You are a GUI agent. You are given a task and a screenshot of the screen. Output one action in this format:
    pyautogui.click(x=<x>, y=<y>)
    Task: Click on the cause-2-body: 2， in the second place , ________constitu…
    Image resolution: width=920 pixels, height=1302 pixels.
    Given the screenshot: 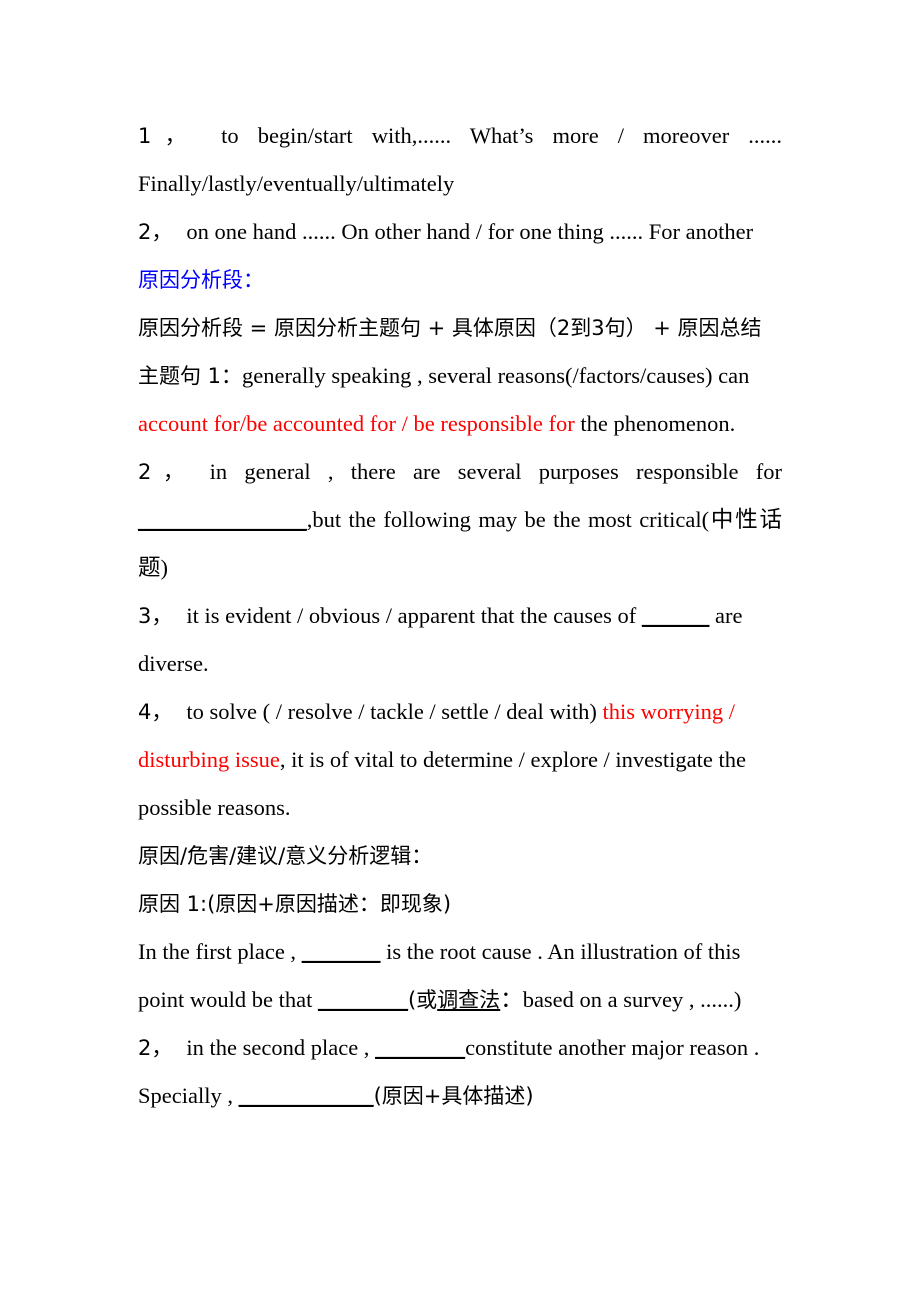 What is the action you would take?
    pyautogui.click(x=460, y=1048)
    